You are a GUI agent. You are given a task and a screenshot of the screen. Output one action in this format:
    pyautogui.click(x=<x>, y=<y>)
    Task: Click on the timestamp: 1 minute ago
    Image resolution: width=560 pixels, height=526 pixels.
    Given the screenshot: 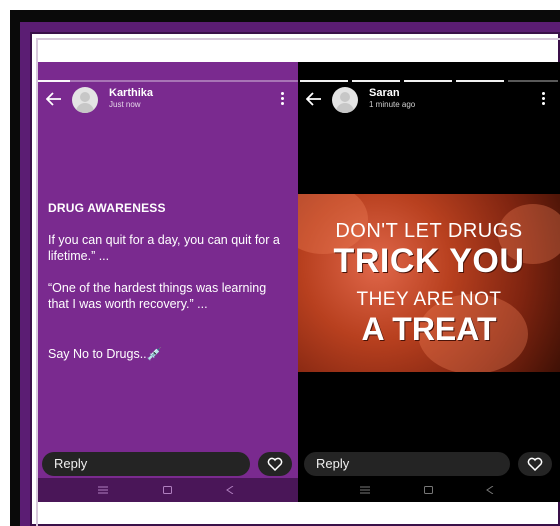 What is the action you would take?
    pyautogui.click(x=392, y=104)
    